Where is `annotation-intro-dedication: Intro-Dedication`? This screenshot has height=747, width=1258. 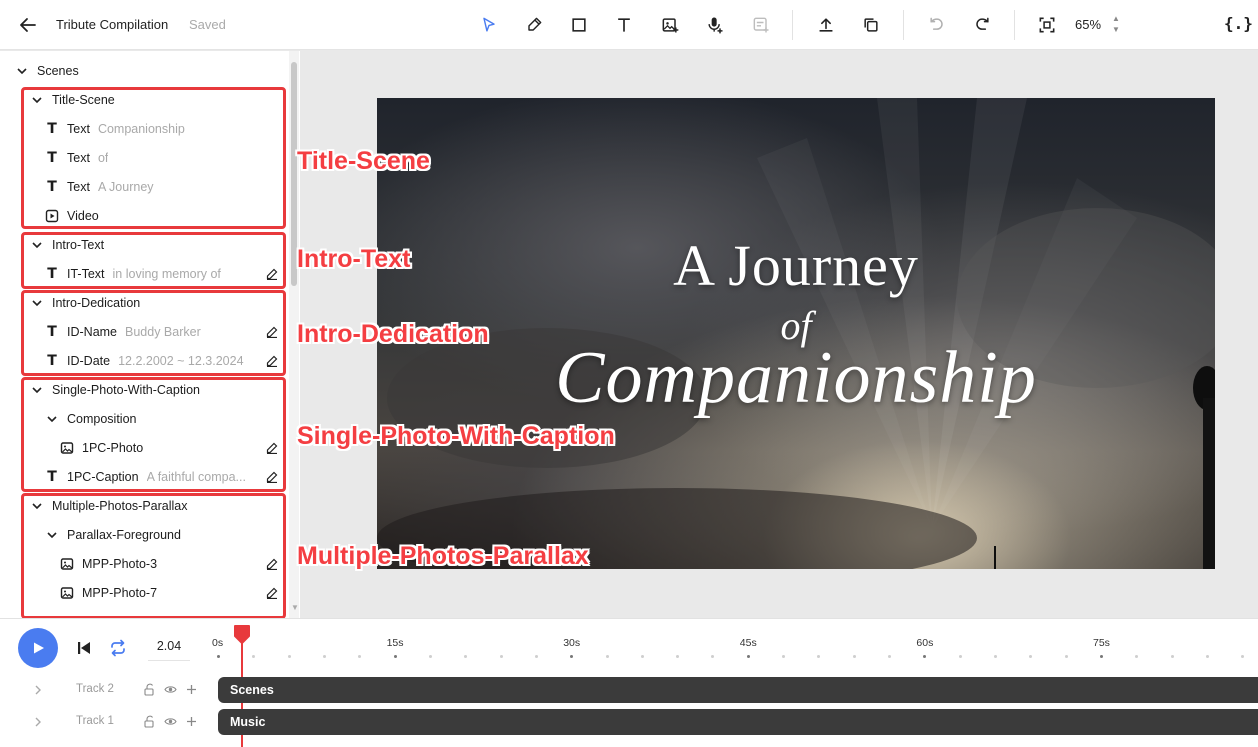 annotation-intro-dedication: Intro-Dedication is located at coordinates (393, 334).